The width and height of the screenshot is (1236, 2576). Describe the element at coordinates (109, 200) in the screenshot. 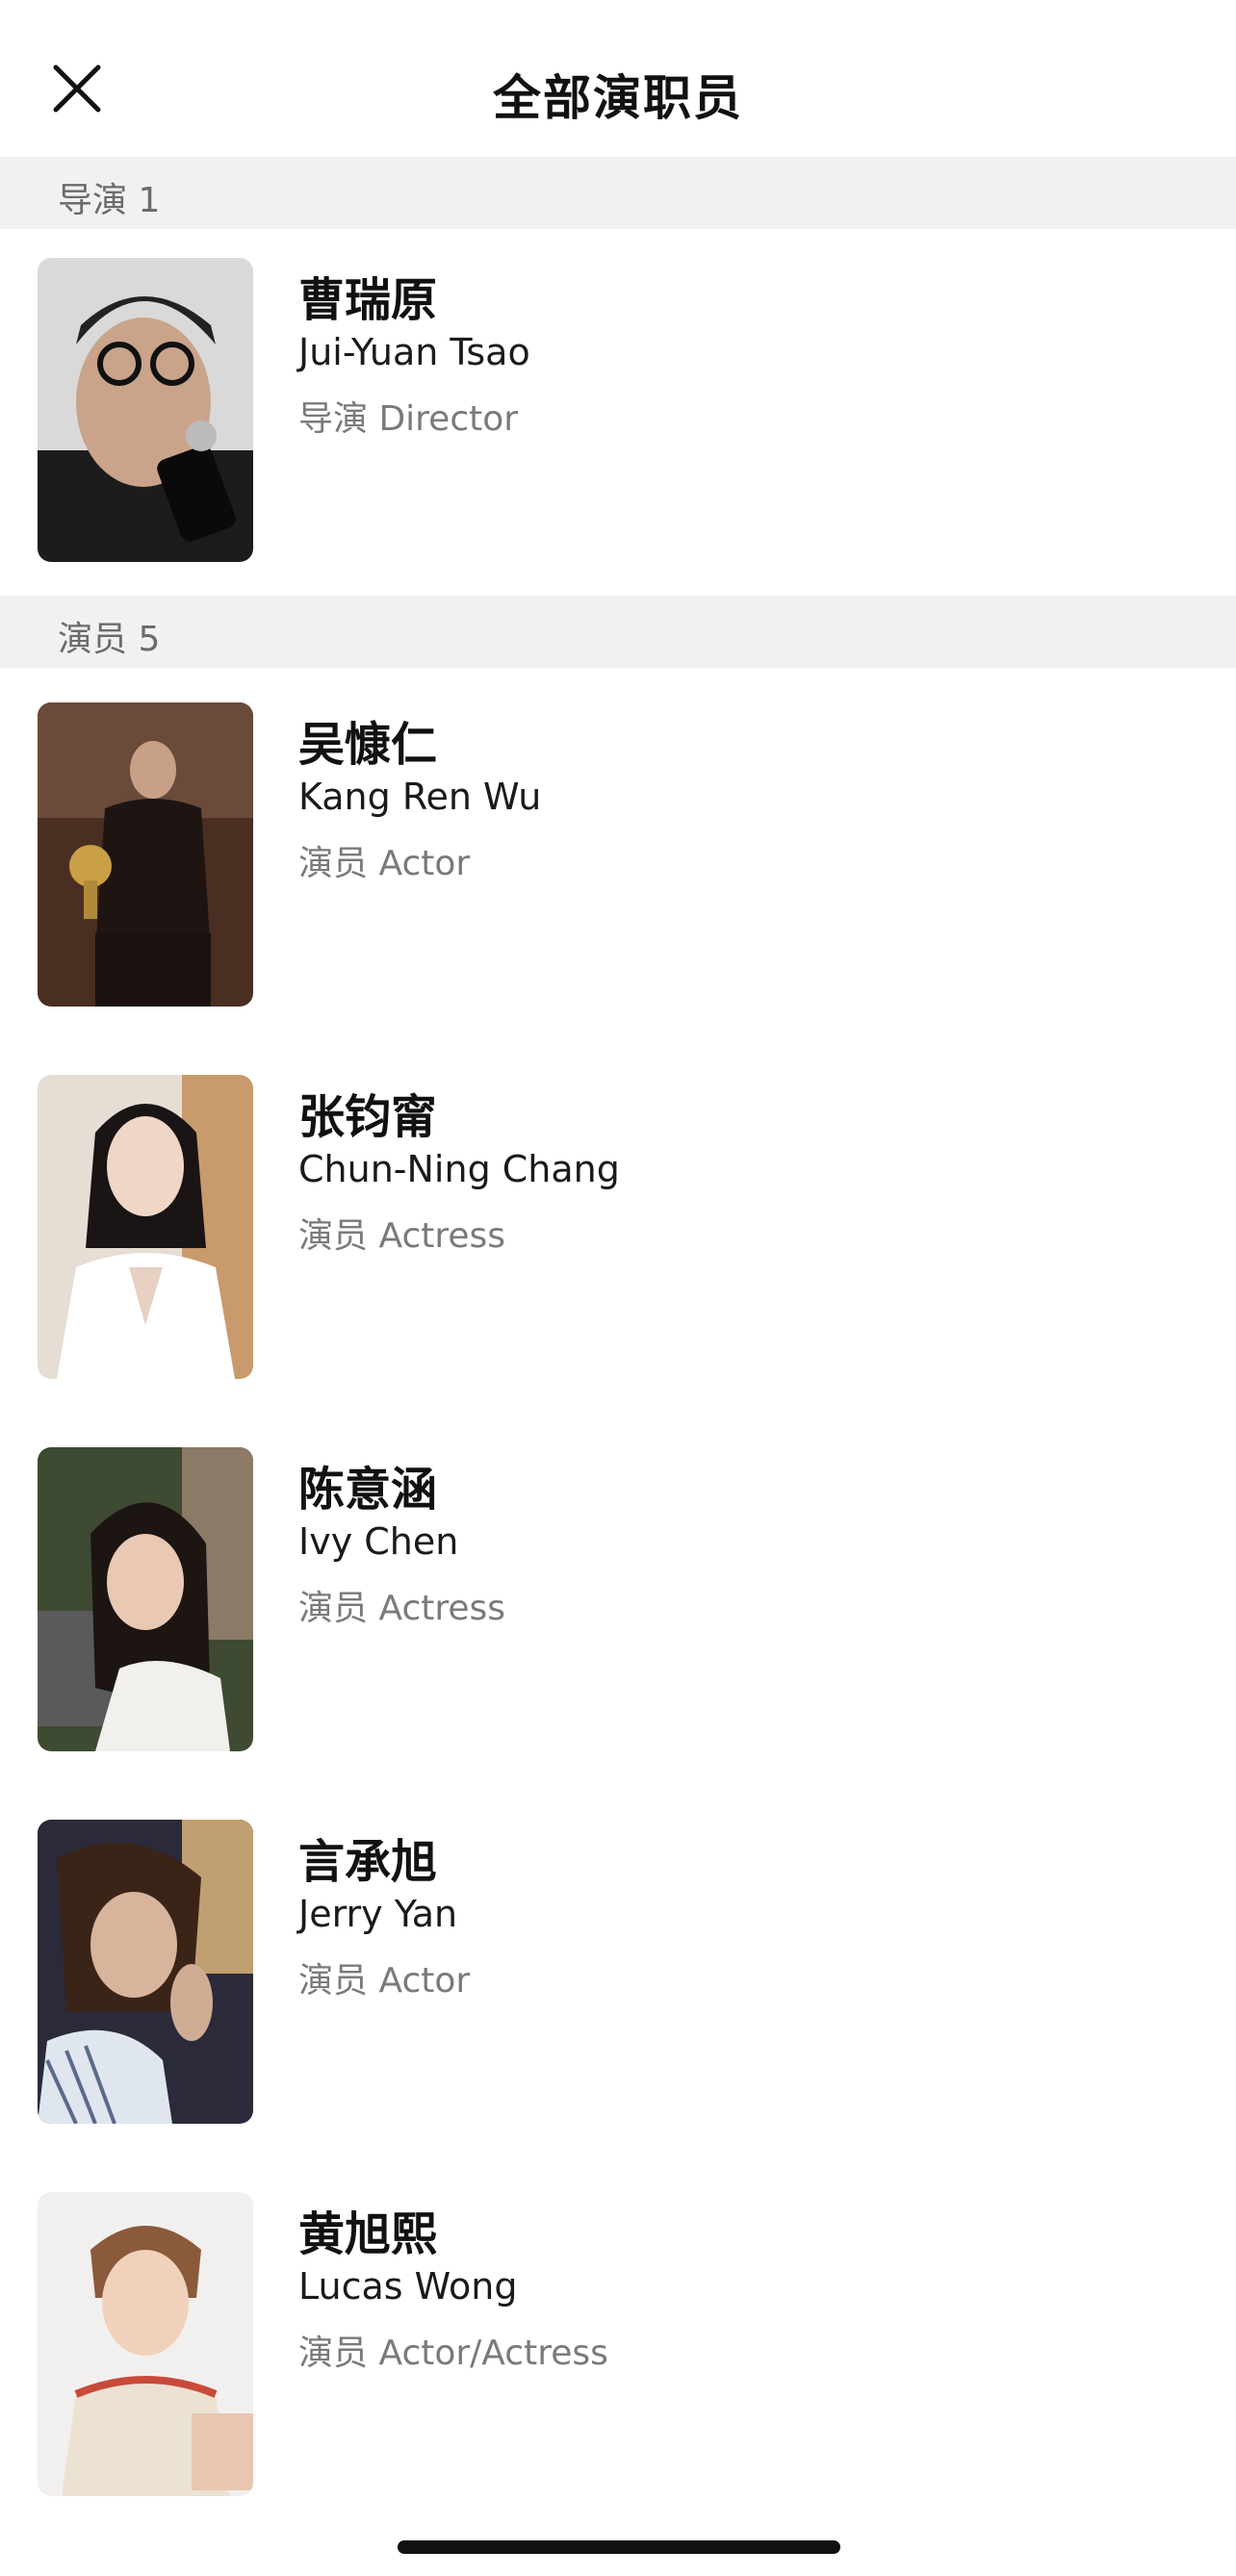

I see `section-label: 导演 1` at that location.